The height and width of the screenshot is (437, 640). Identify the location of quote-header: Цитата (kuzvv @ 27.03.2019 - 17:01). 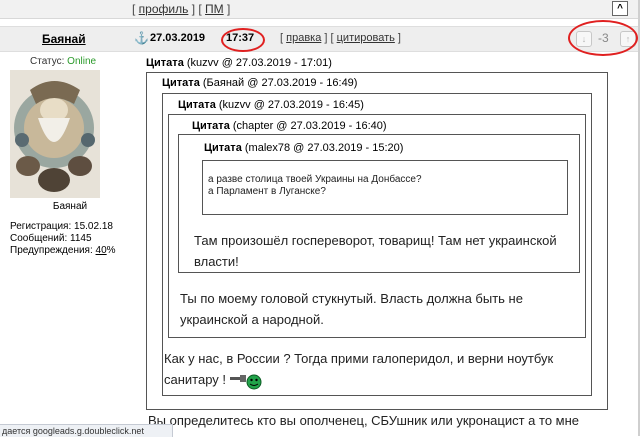
(239, 63).